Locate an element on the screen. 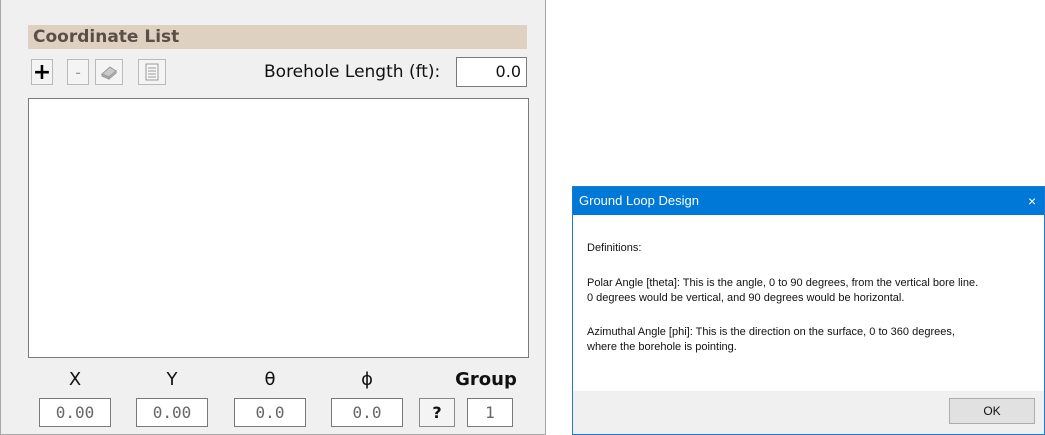 This screenshot has height=435, width=1045. help-button: ? is located at coordinates (437, 412).